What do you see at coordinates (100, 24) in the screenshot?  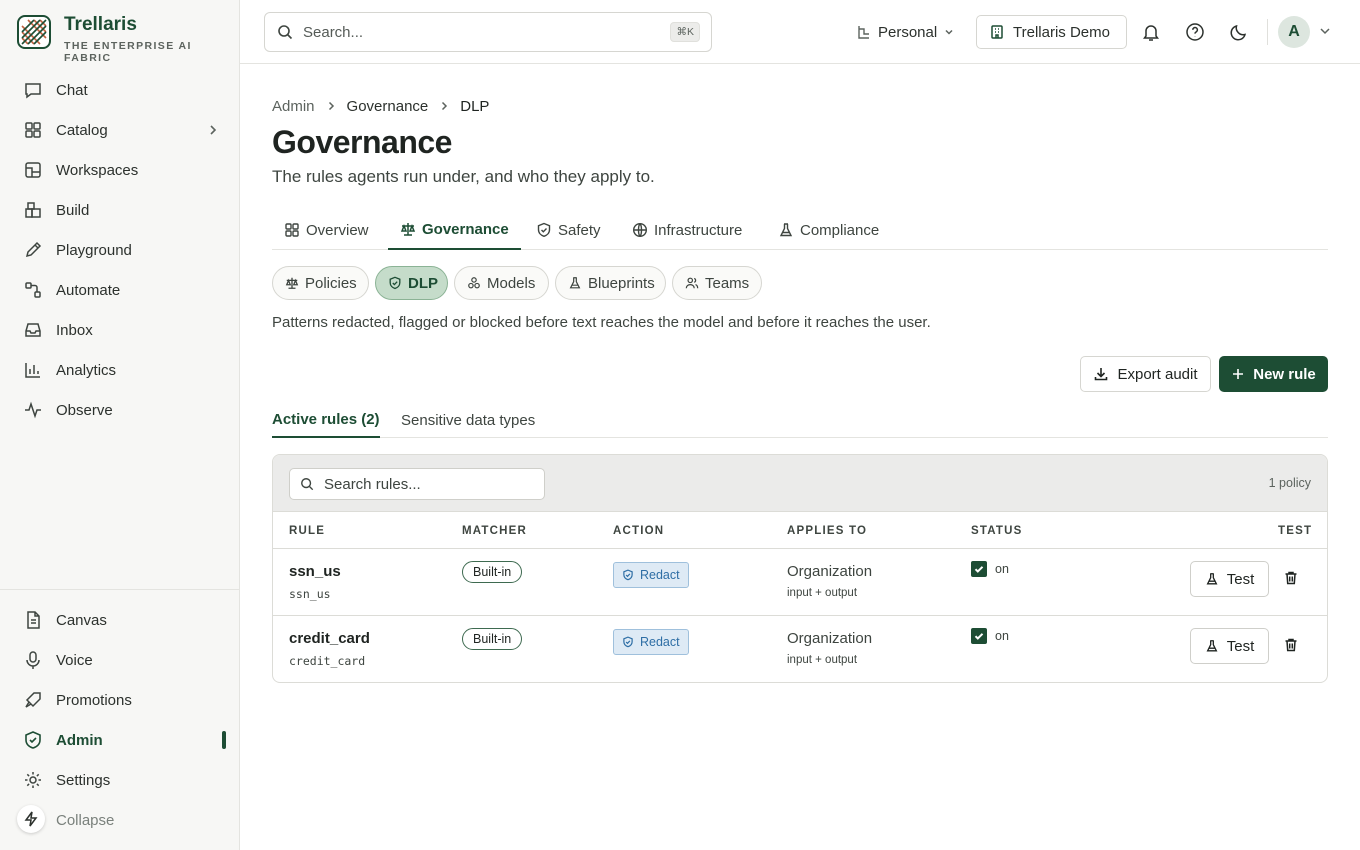 I see `brand-name: Trellaris` at bounding box center [100, 24].